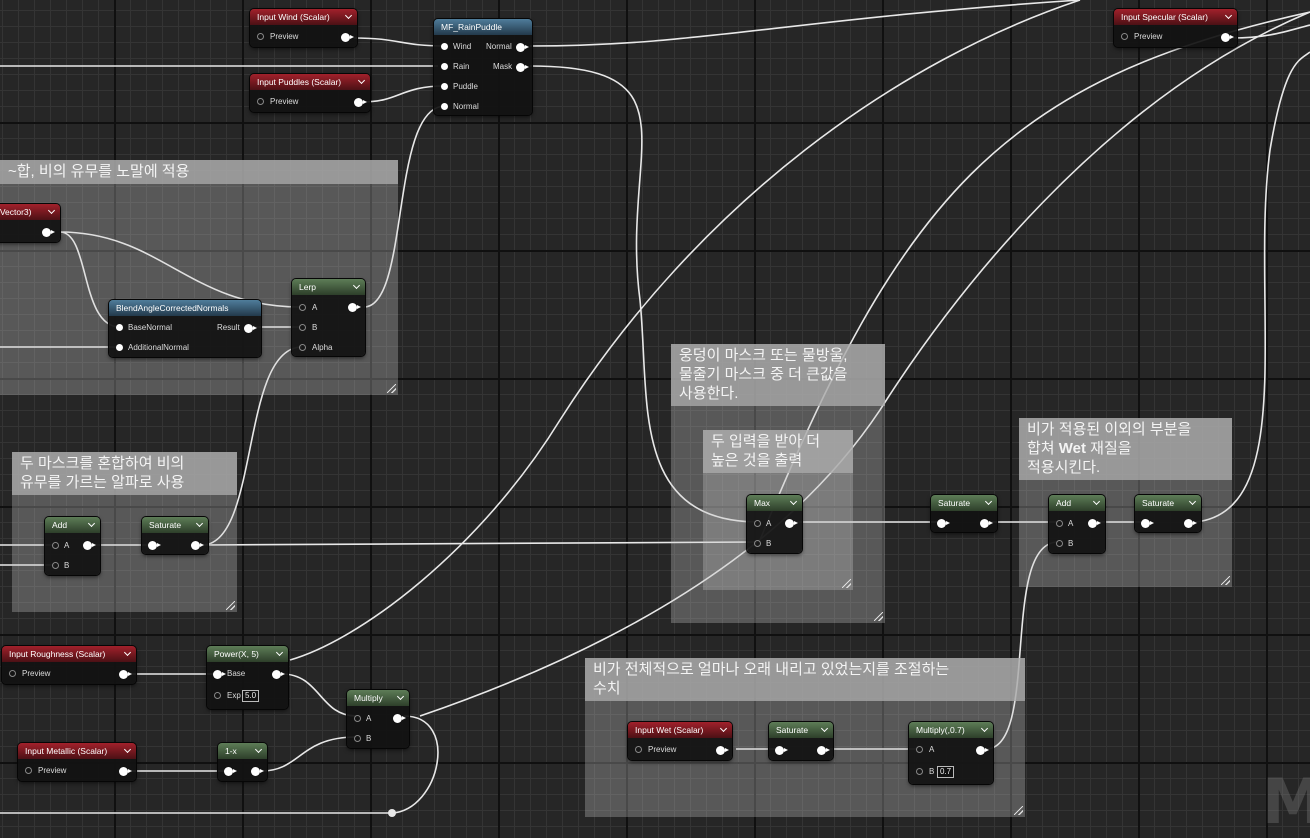 This screenshot has height=838, width=1310. Describe the element at coordinates (199, 277) in the screenshot. I see `comment-blend-normal: ~합, 비의 유무를 노말에 적용` at that location.